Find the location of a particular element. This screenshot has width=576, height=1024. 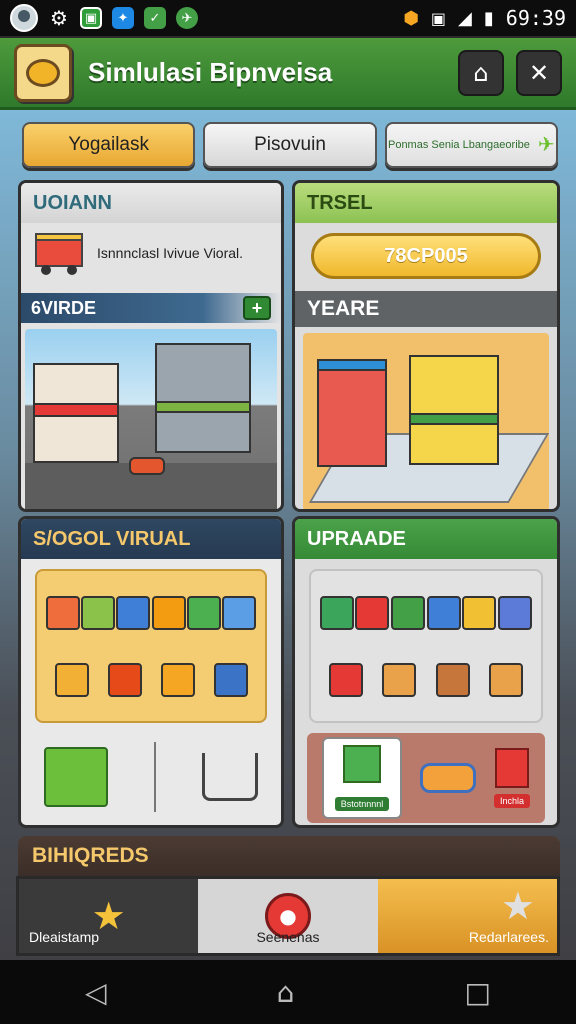

bottom-tab-3-label: Redarlarees. is located at coordinates (508, 937).